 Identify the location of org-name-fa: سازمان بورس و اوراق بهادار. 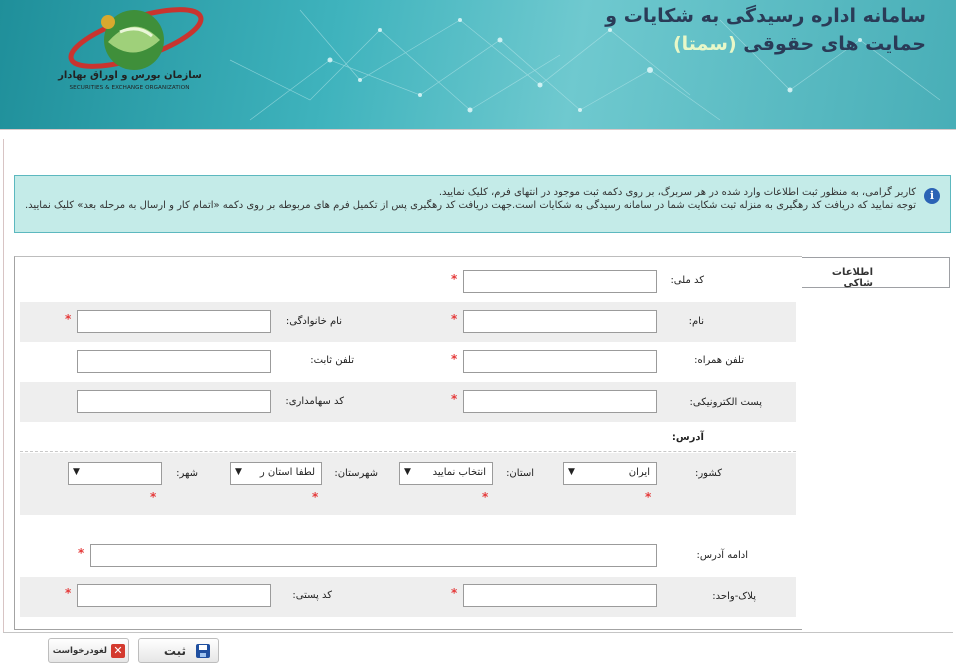
(130, 75).